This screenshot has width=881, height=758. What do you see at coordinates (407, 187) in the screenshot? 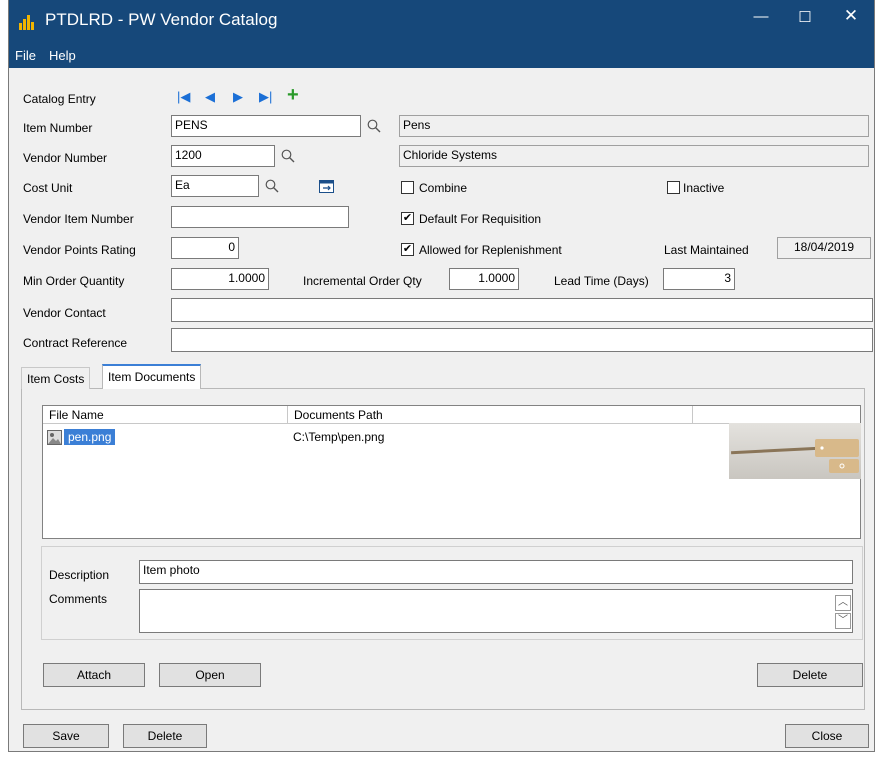
I see `combine-checkbox` at bounding box center [407, 187].